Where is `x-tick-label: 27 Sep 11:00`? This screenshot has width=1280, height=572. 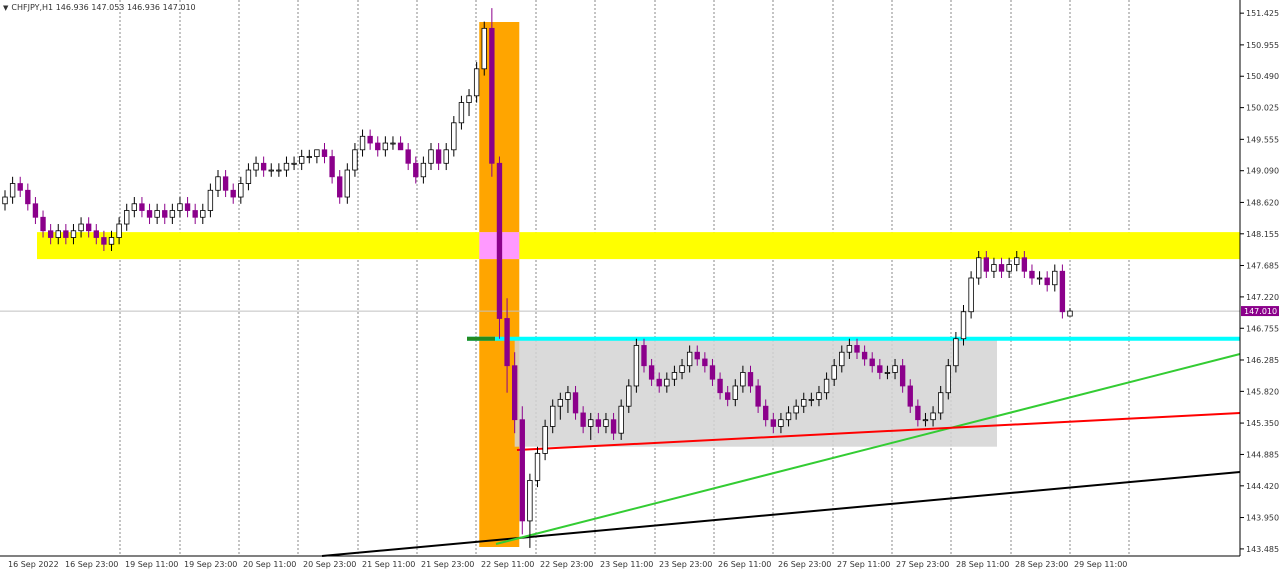 x-tick-label: 27 Sep 11:00 is located at coordinates (863, 564).